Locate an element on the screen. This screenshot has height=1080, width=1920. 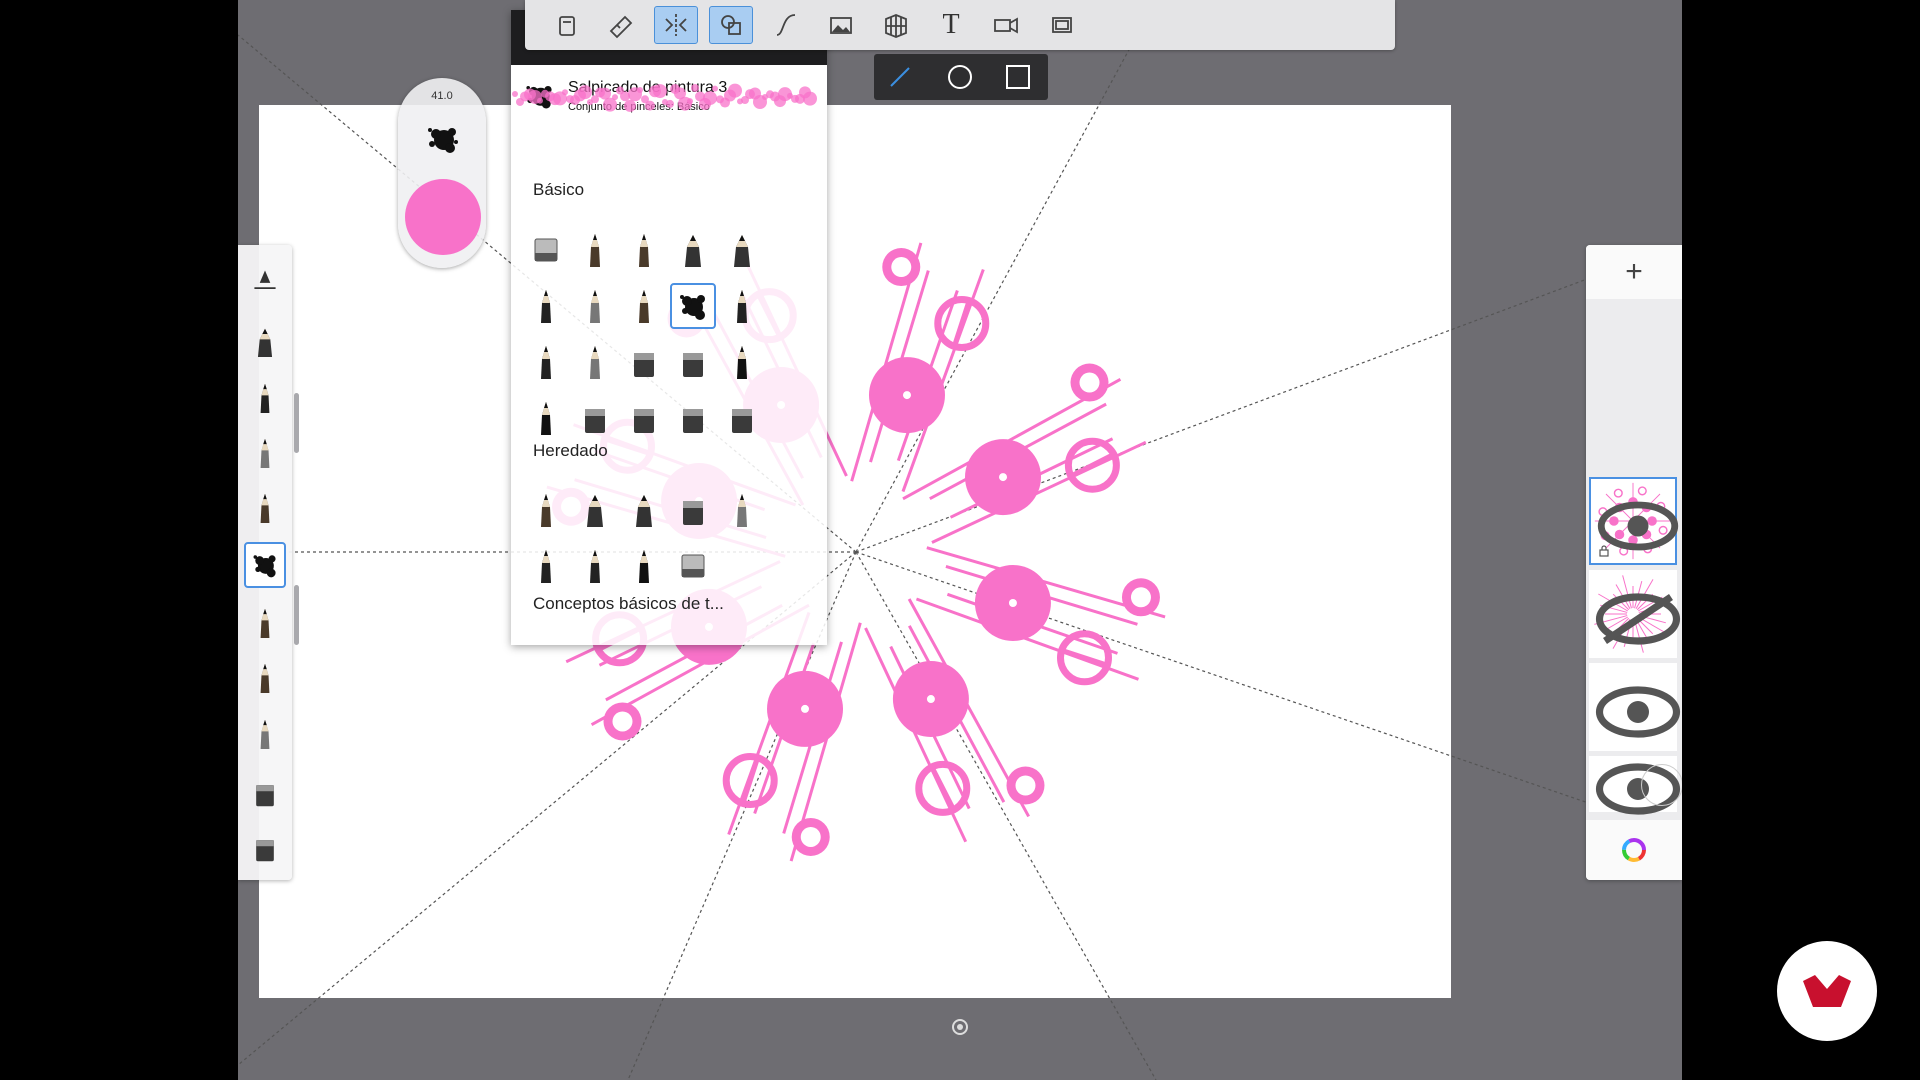
brush-library-tool-button is located at coordinates (567, 25).